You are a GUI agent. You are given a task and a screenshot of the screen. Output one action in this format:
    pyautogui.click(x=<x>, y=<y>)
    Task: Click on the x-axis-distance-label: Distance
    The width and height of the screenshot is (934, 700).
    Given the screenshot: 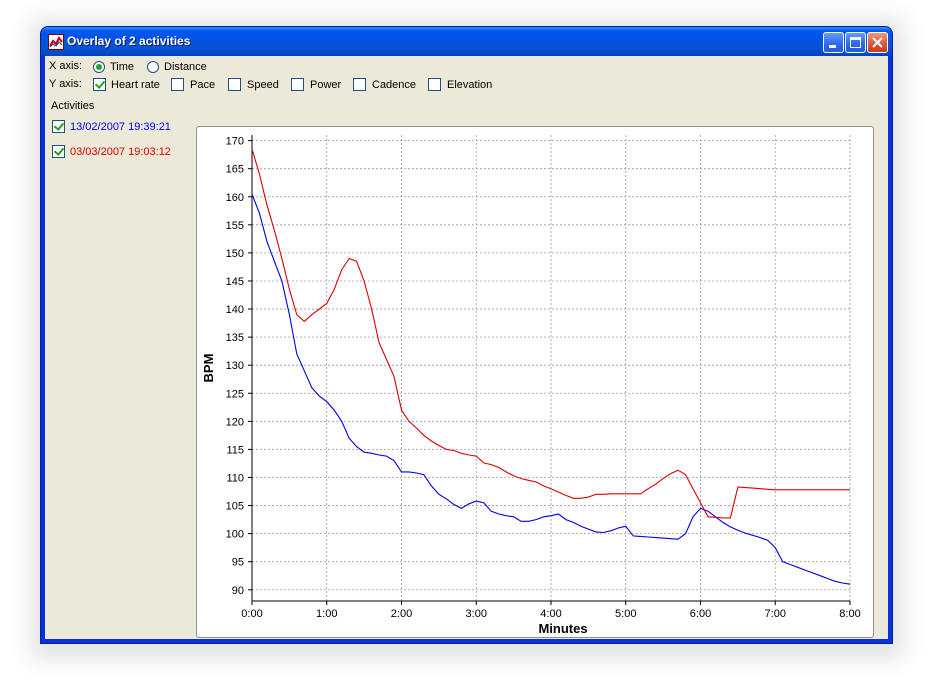 What is the action you would take?
    pyautogui.click(x=185, y=67)
    